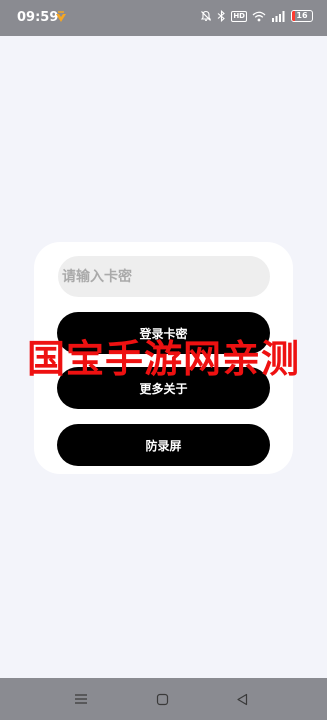  Describe the element at coordinates (294, 16) in the screenshot. I see `battery-level` at that location.